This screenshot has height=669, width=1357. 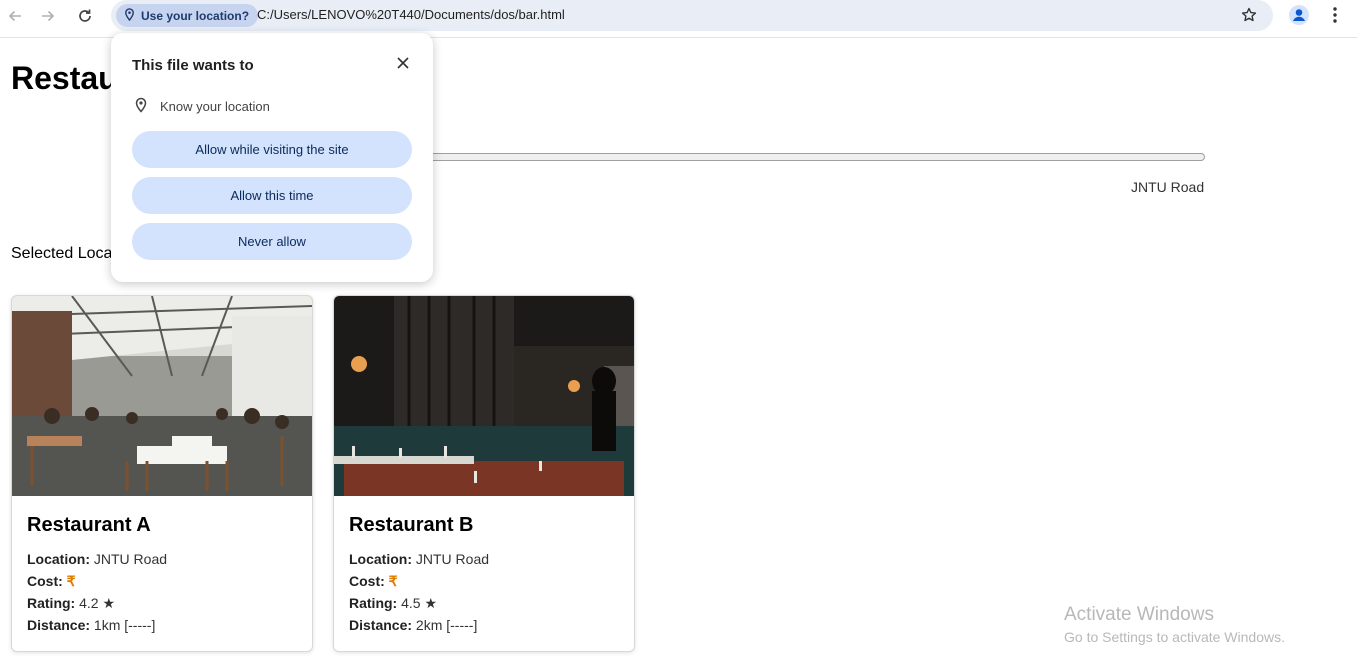 I want to click on activation-watermark-subtitle: Go to Settings to activate Windows., so click(x=1174, y=637).